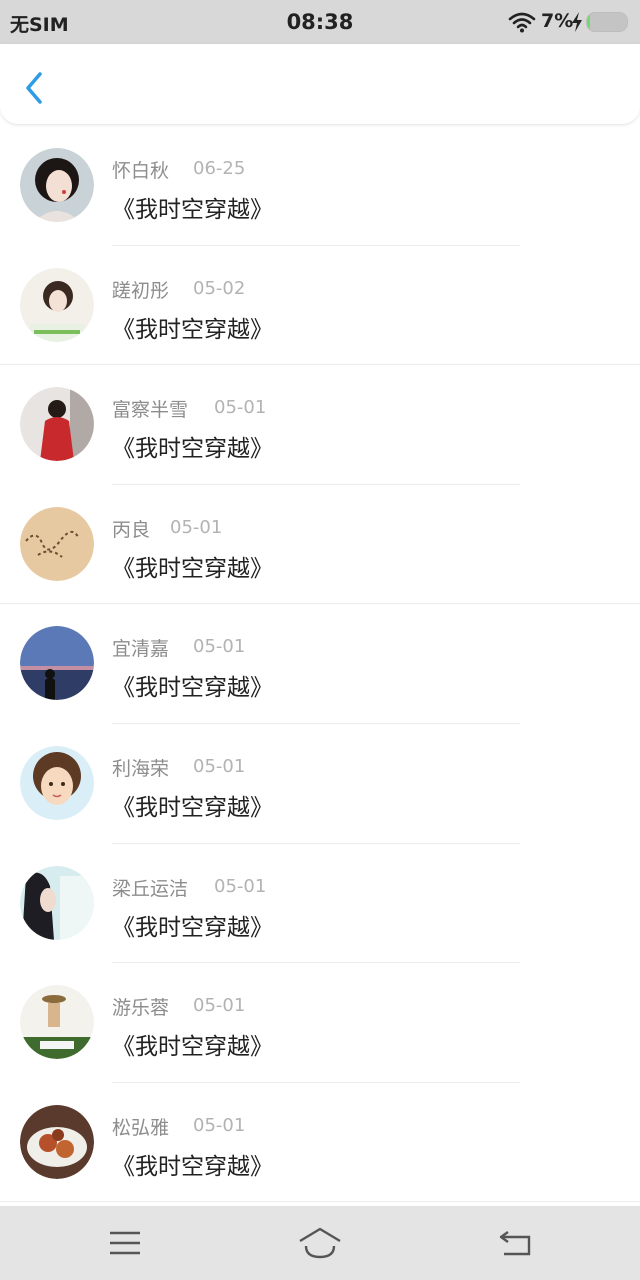  What do you see at coordinates (515, 1243) in the screenshot?
I see `back-icon` at bounding box center [515, 1243].